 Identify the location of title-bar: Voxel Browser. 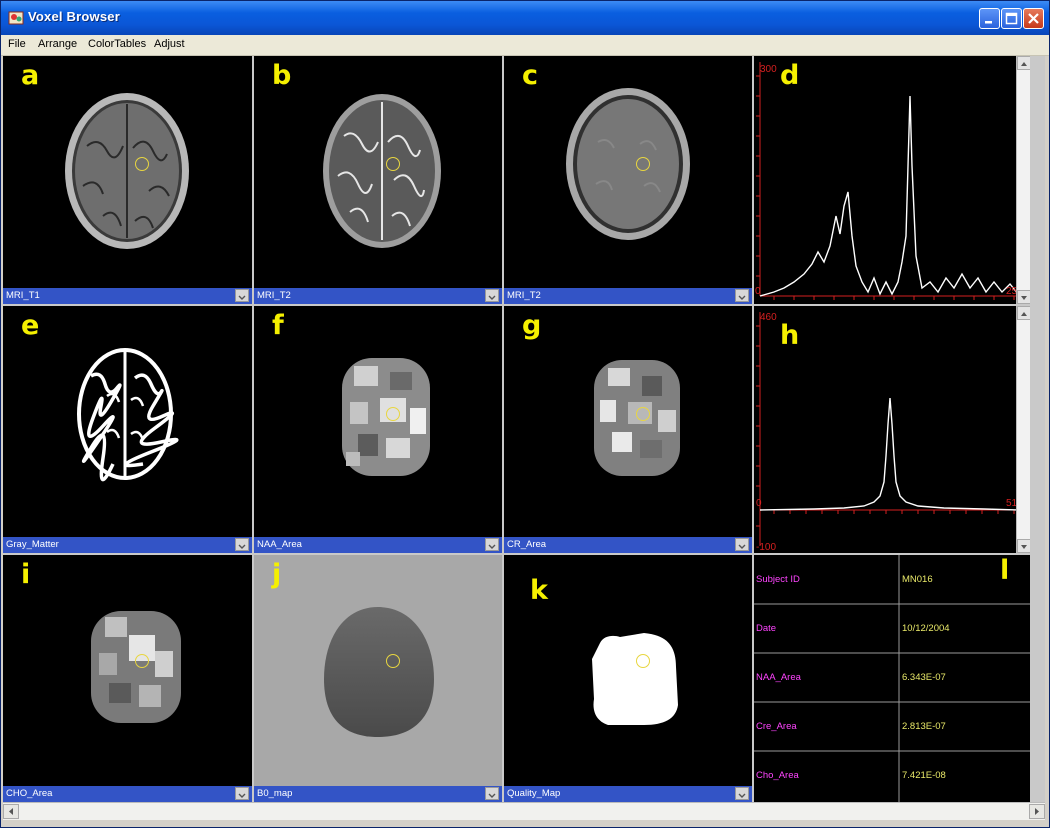
(525, 18).